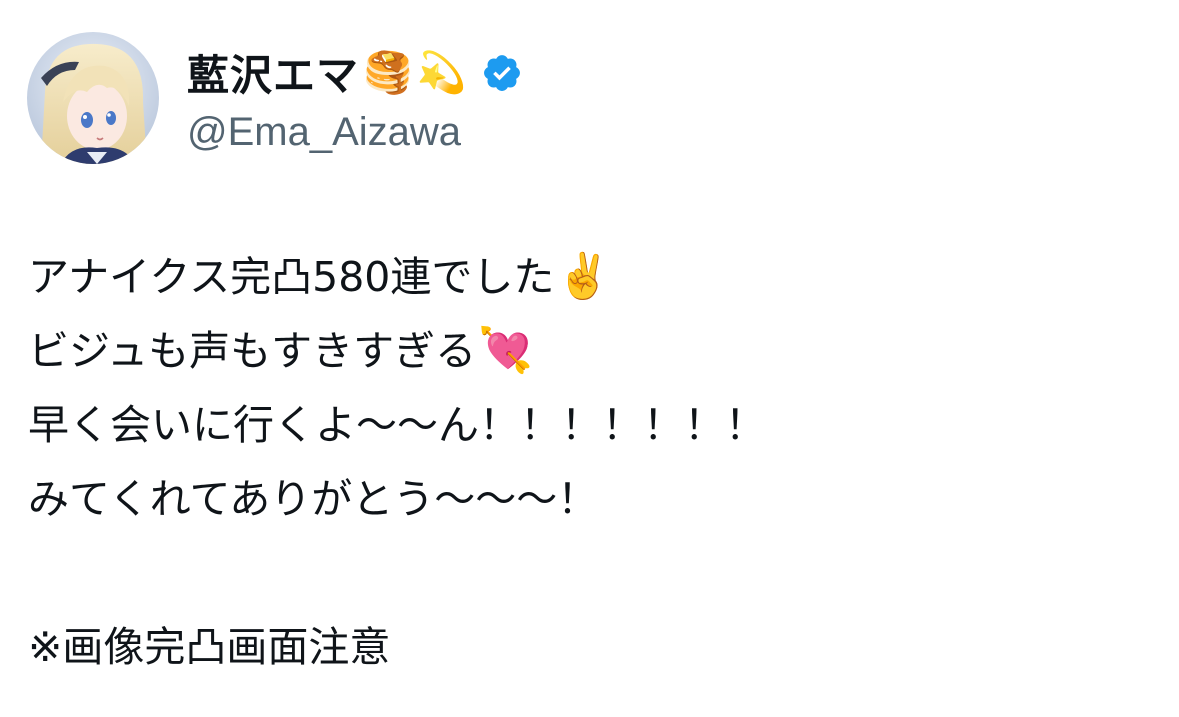  I want to click on author-handle: @Ema_Aizawa, so click(355, 132).